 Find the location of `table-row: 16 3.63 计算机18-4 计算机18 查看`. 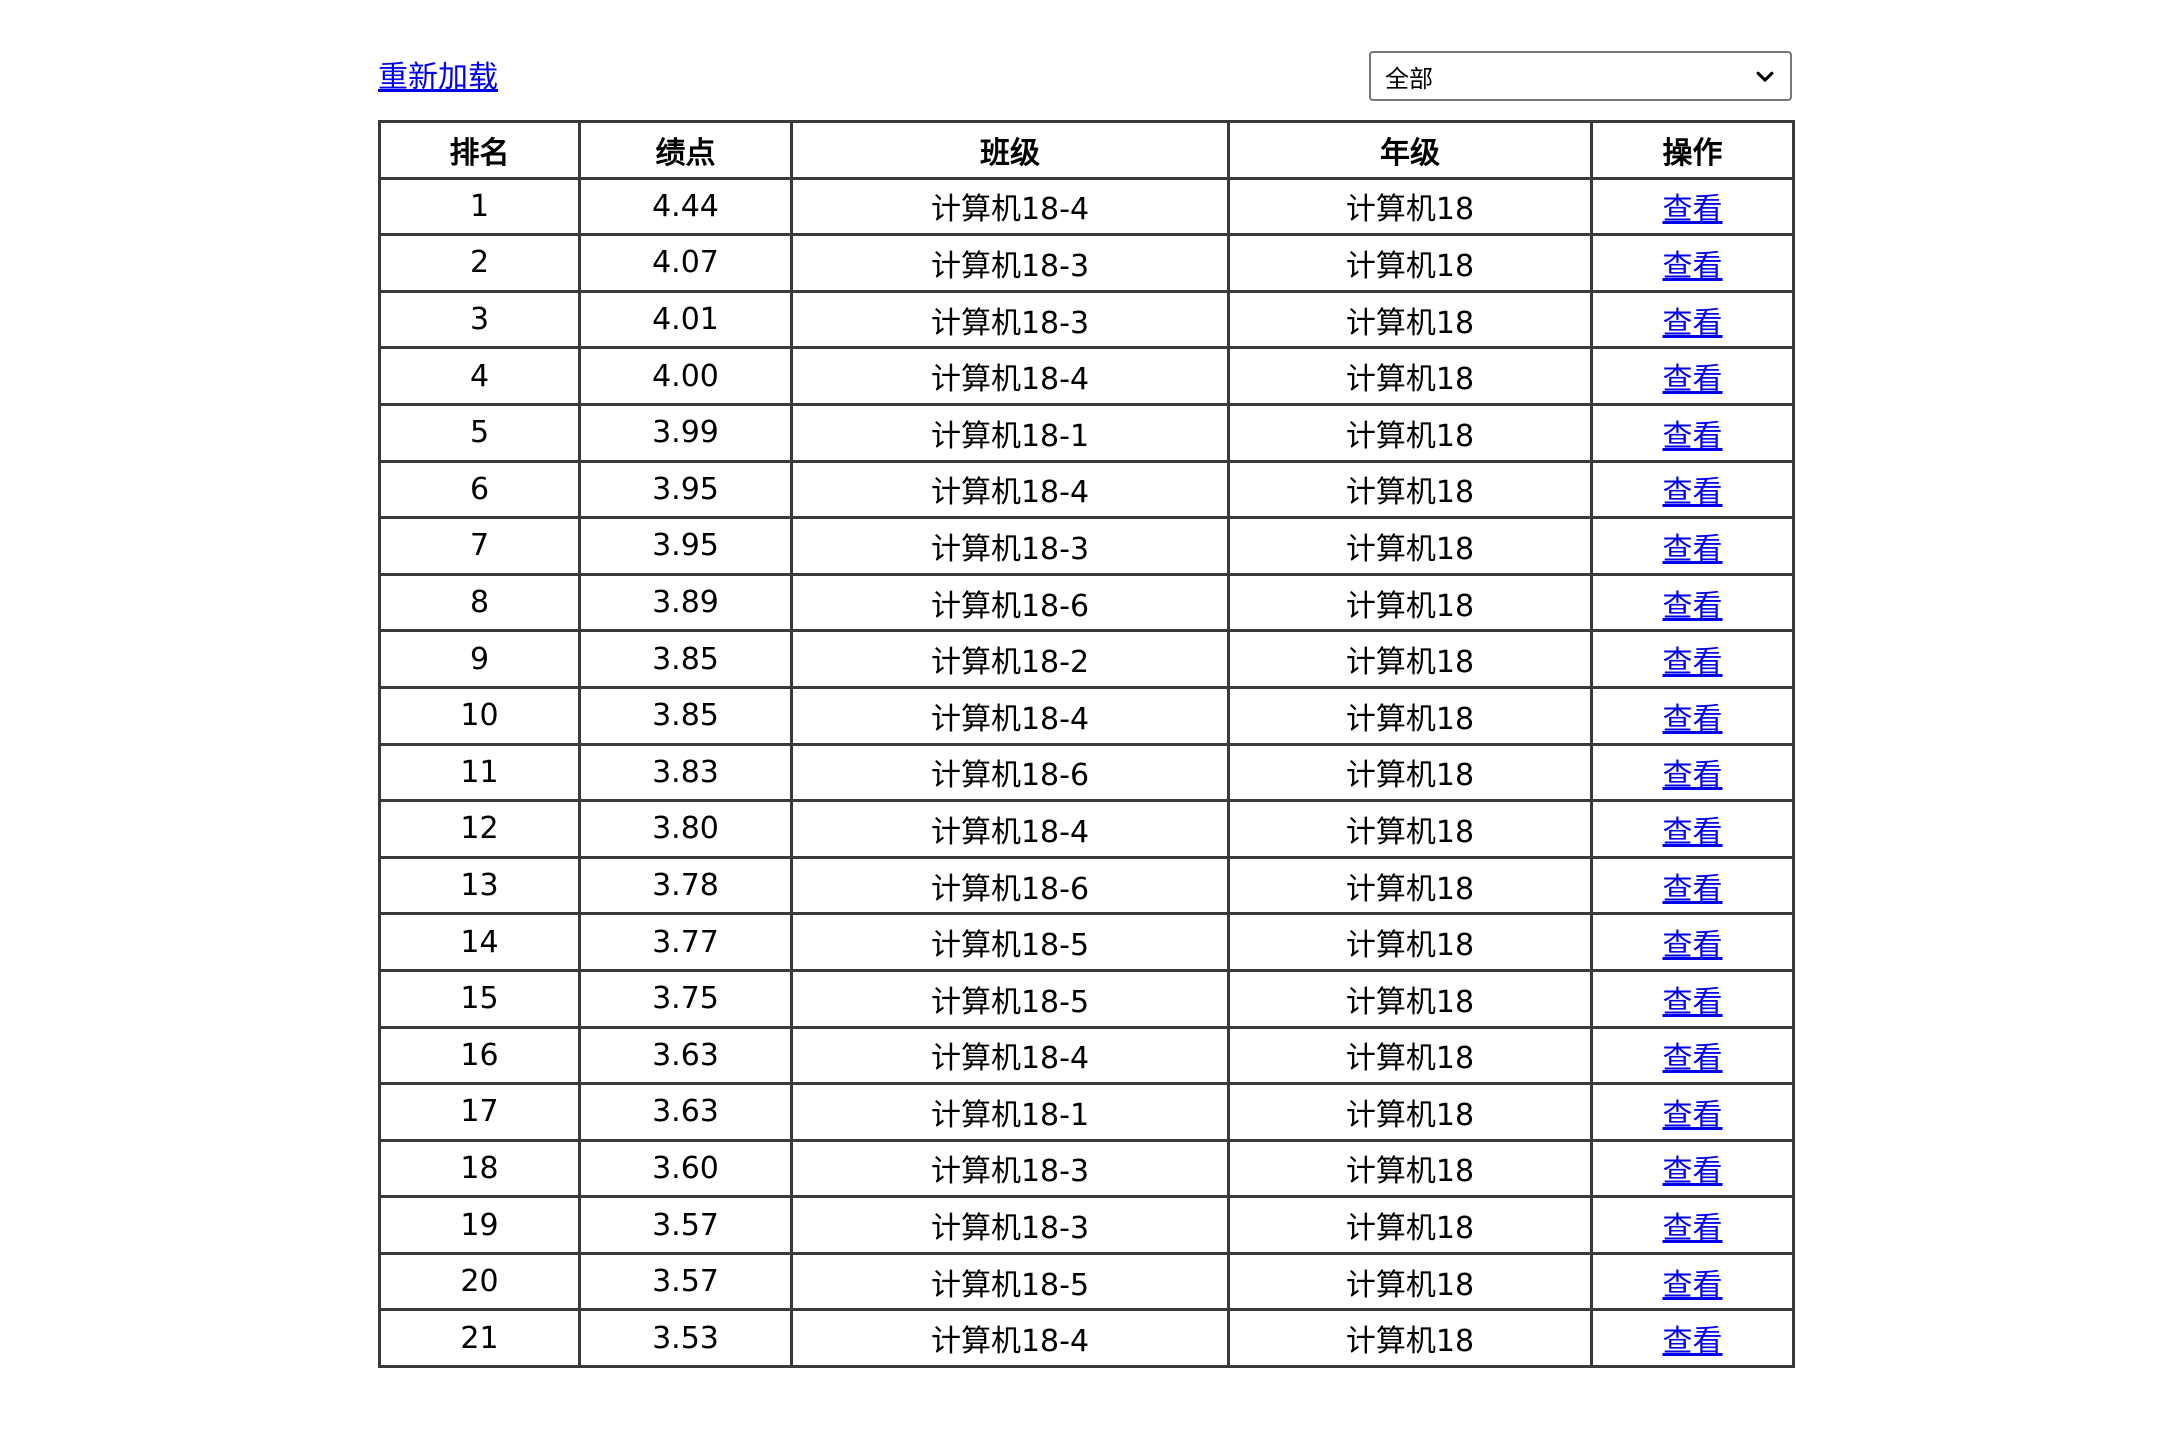

table-row: 16 3.63 计算机18-4 计算机18 查看 is located at coordinates (1086, 1055).